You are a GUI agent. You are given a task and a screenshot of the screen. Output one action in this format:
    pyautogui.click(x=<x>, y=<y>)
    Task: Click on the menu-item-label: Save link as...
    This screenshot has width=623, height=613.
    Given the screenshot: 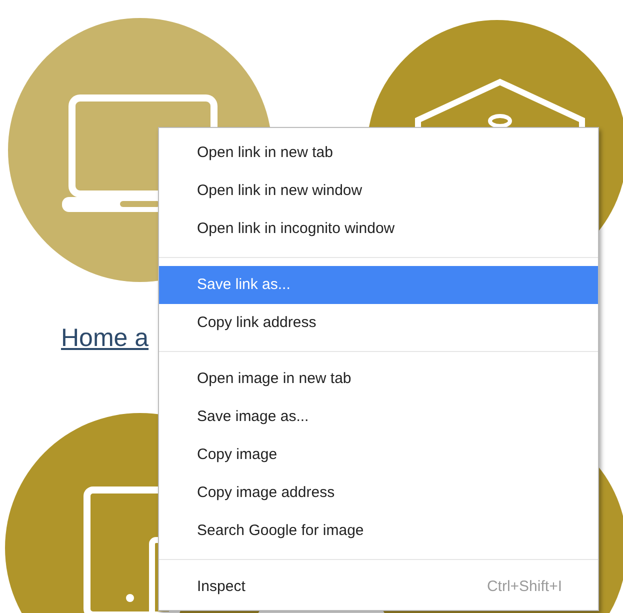 What is the action you would take?
    pyautogui.click(x=243, y=284)
    